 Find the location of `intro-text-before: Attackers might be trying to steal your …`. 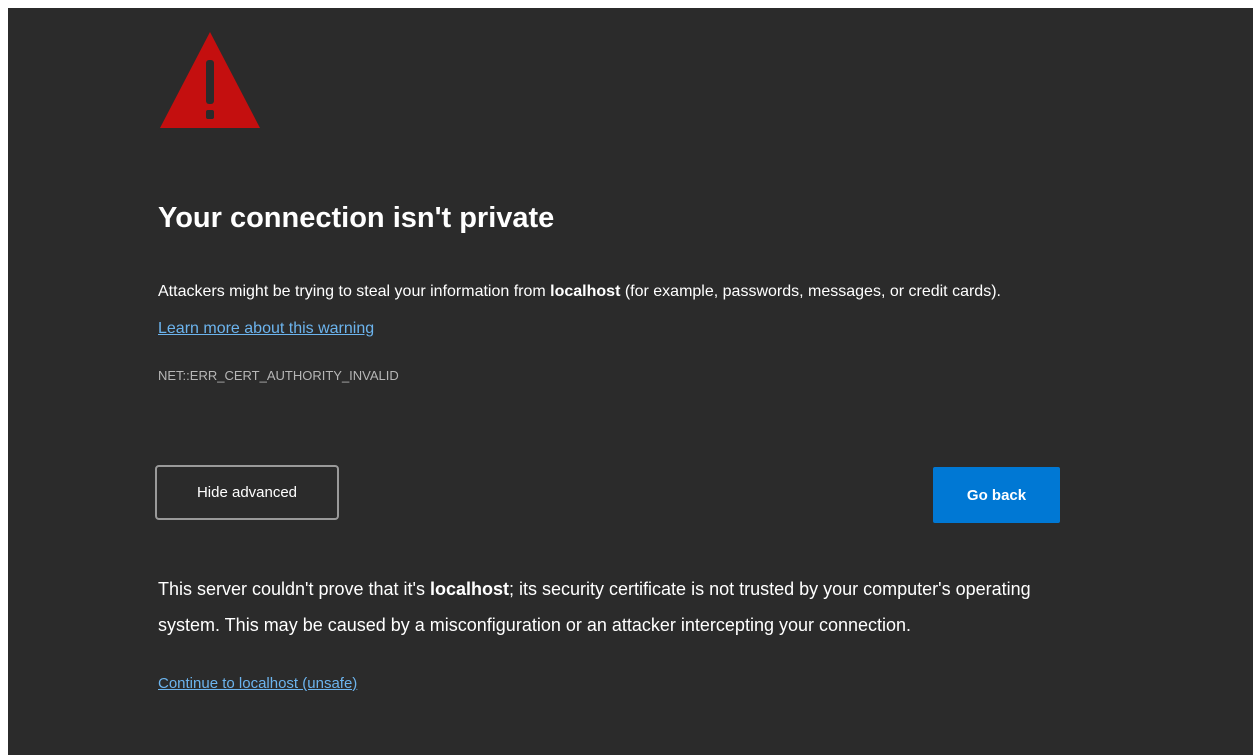

intro-text-before: Attackers might be trying to steal your … is located at coordinates (354, 291).